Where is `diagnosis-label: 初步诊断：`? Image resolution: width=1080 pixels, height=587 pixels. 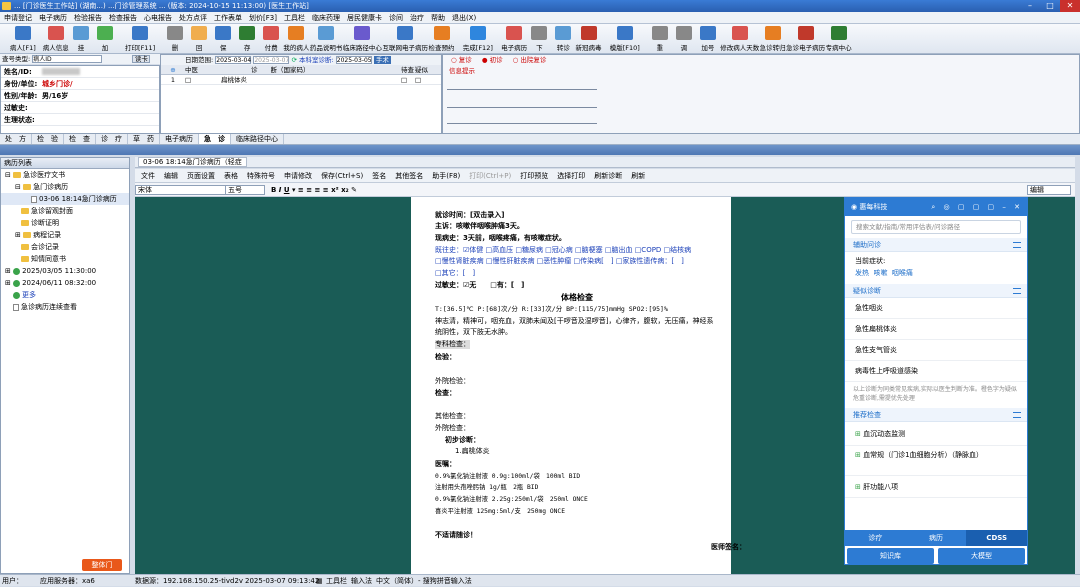
diagnosis-label: 初步诊断： is located at coordinates (462, 440).